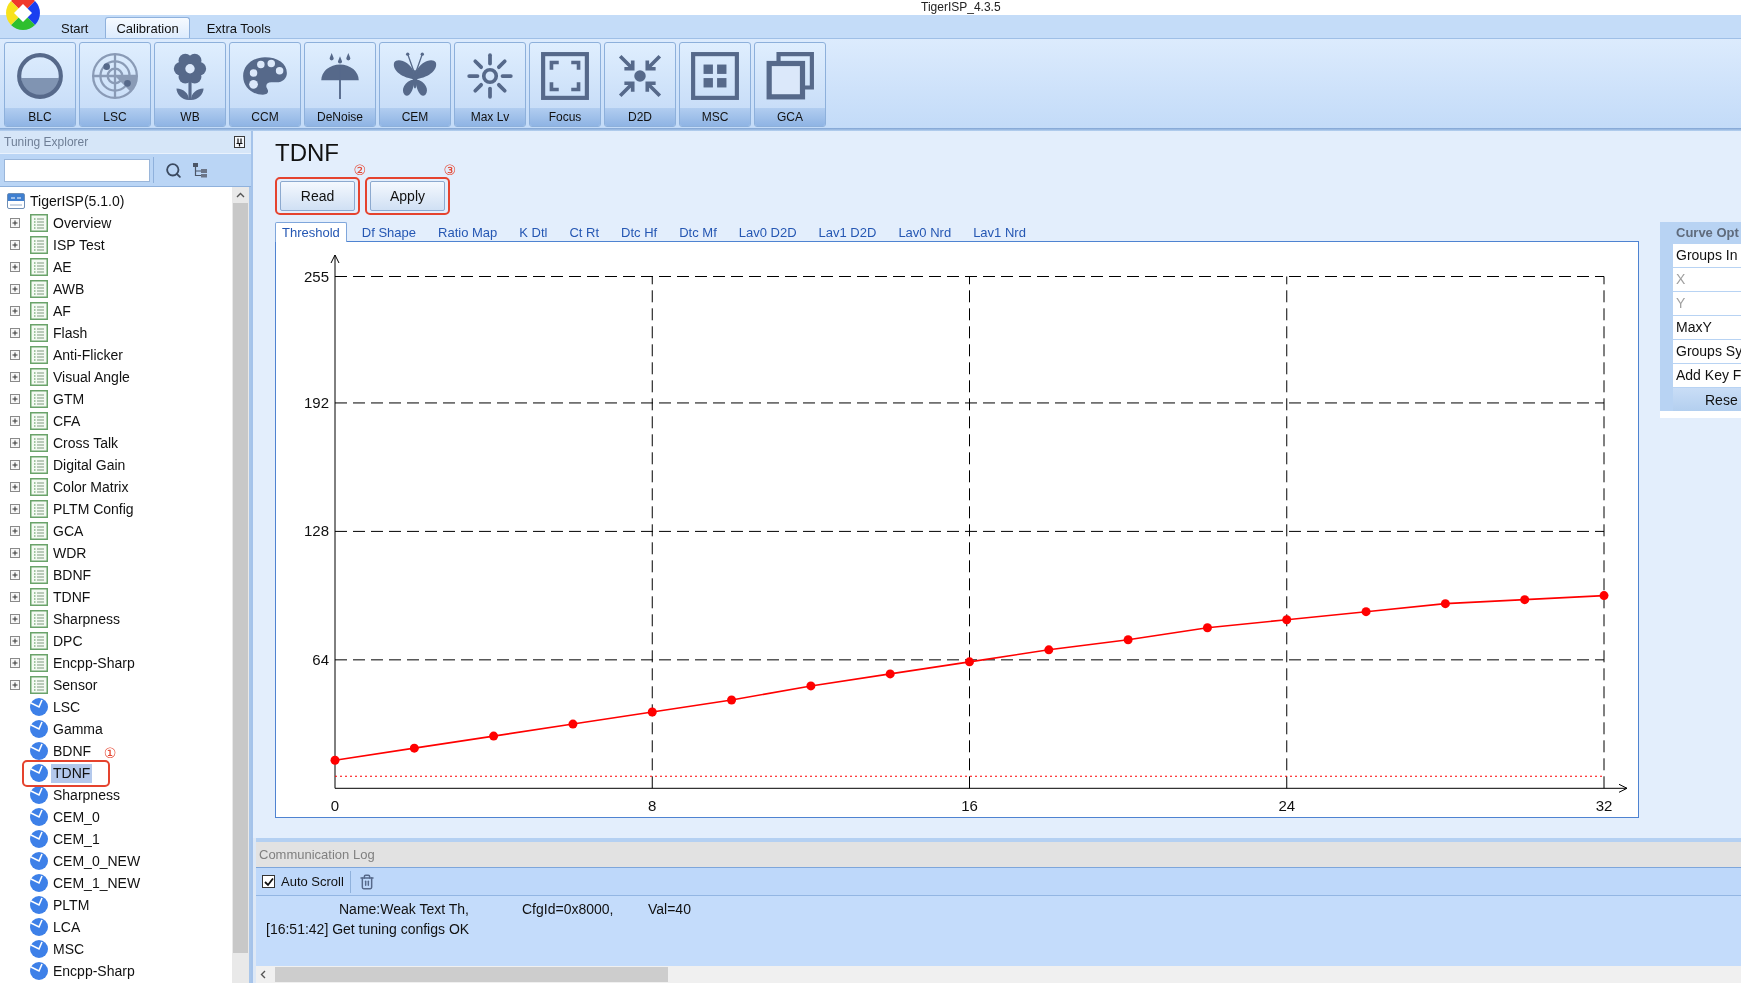  Describe the element at coordinates (263, 974) in the screenshot. I see `chevron-left-icon` at that location.